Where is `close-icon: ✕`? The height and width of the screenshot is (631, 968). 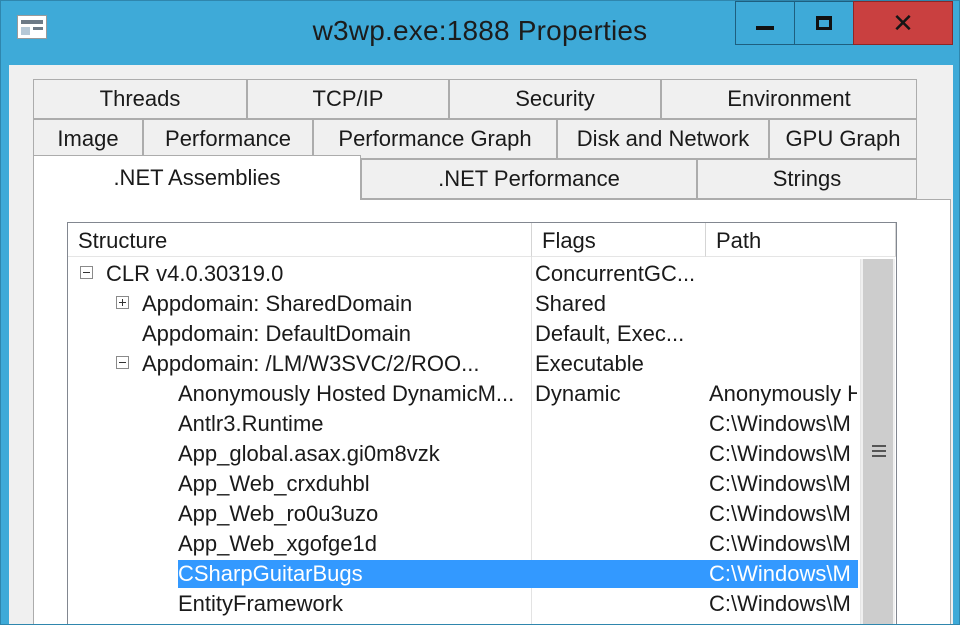
close-icon: ✕ is located at coordinates (903, 23).